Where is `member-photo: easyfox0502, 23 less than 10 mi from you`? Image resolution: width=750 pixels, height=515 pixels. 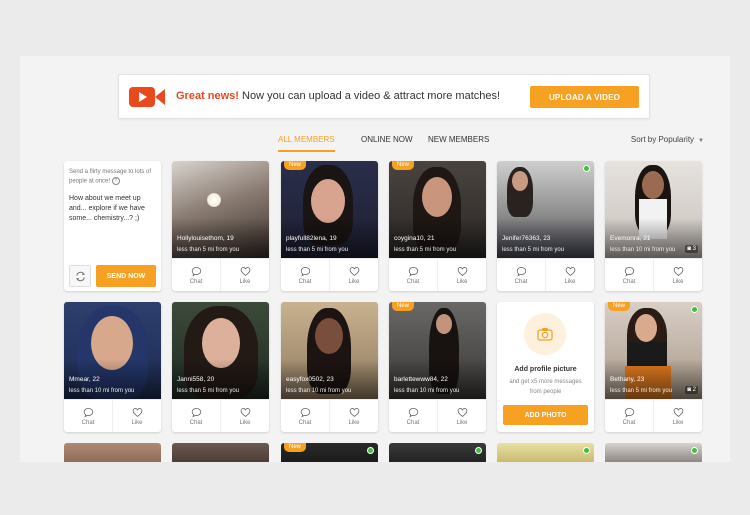 member-photo: easyfox0502, 23 less than 10 mi from you is located at coordinates (329, 350).